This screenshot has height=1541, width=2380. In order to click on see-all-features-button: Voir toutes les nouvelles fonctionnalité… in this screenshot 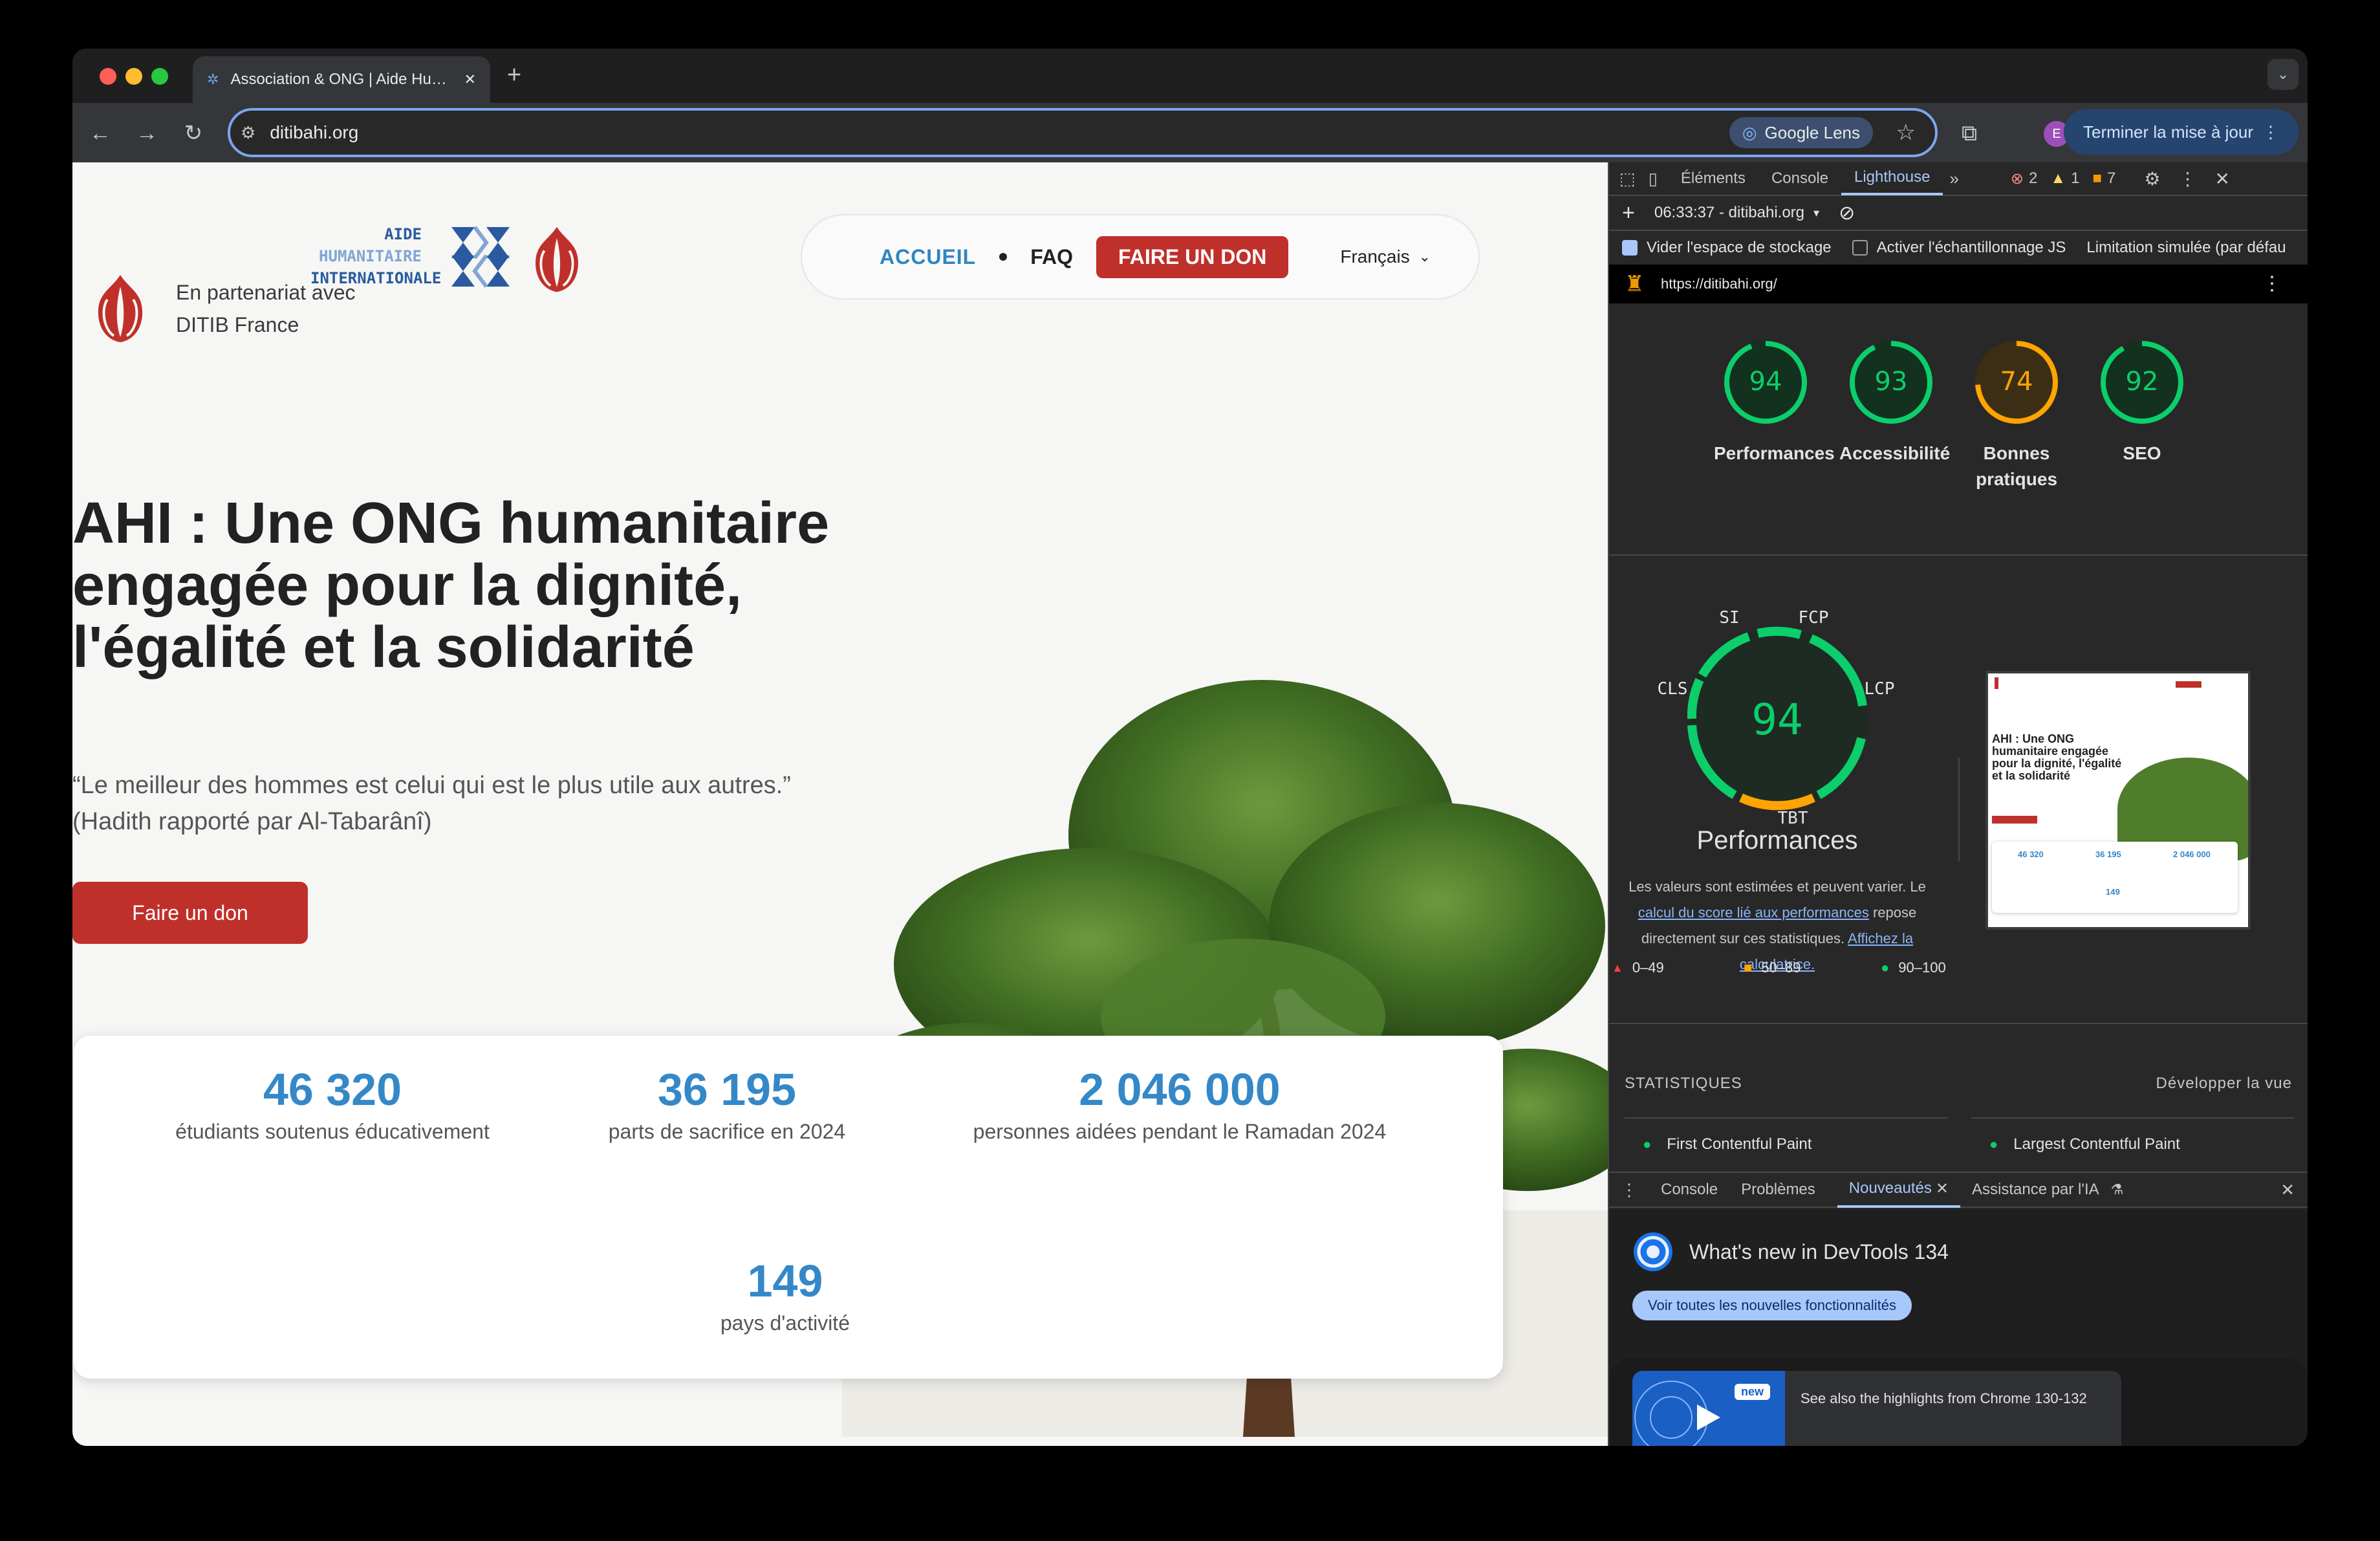, I will do `click(1772, 1305)`.